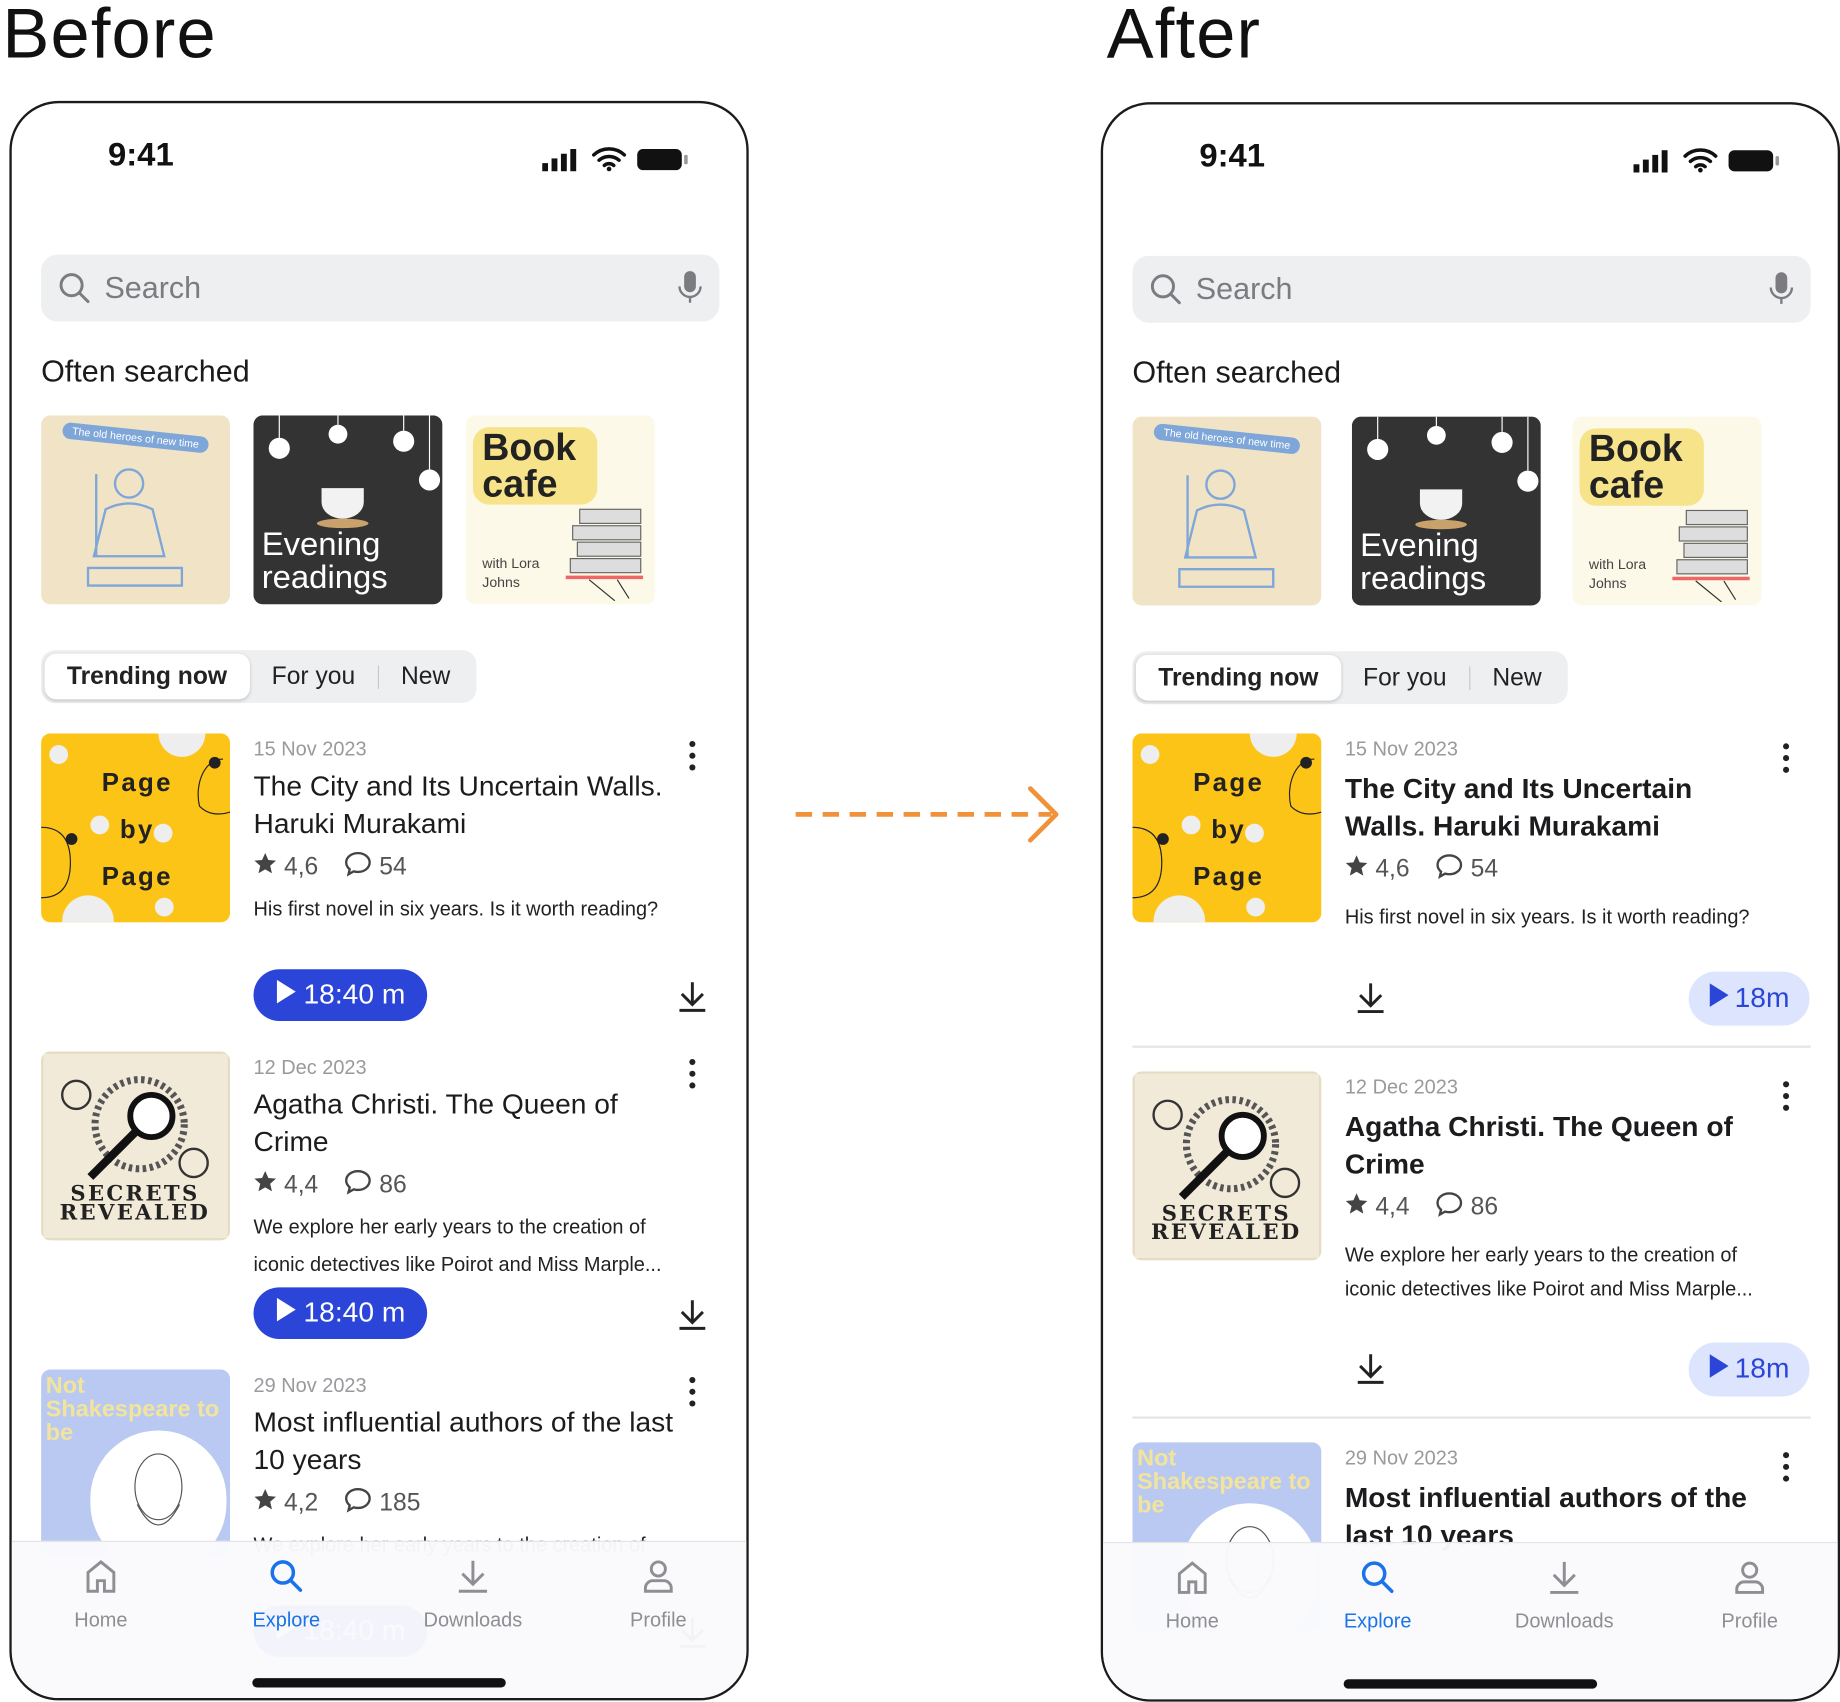 The height and width of the screenshot is (1702, 1840). Describe the element at coordinates (286, 1620) in the screenshot. I see `nav-label: Explore` at that location.